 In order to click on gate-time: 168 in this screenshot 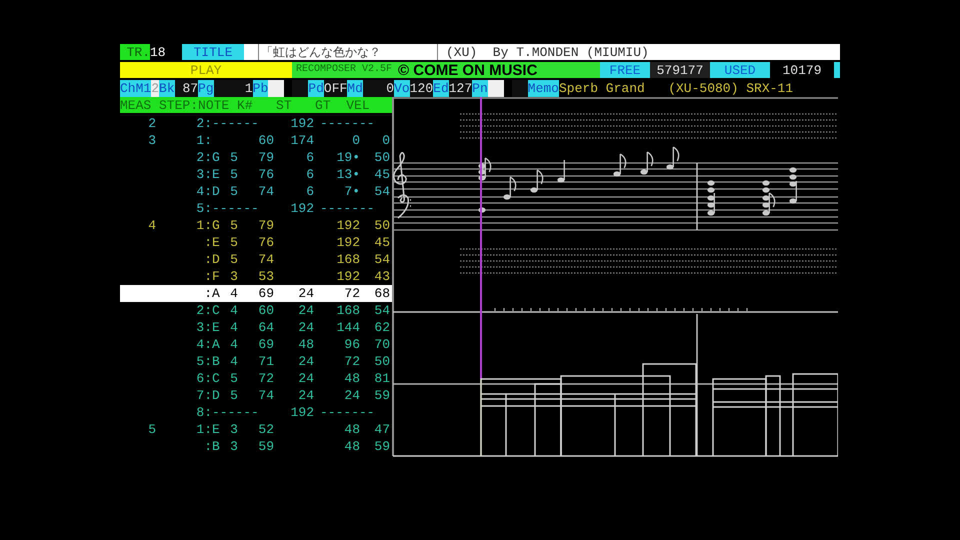, I will do `click(348, 259)`.